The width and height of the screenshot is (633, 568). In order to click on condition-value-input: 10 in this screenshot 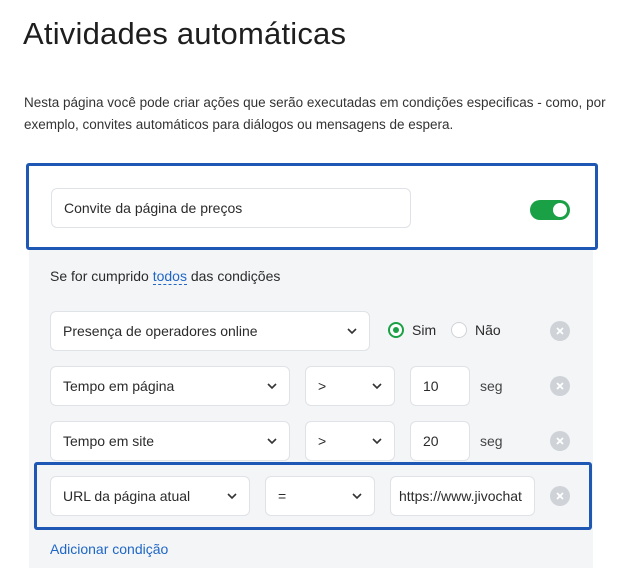, I will do `click(440, 386)`.